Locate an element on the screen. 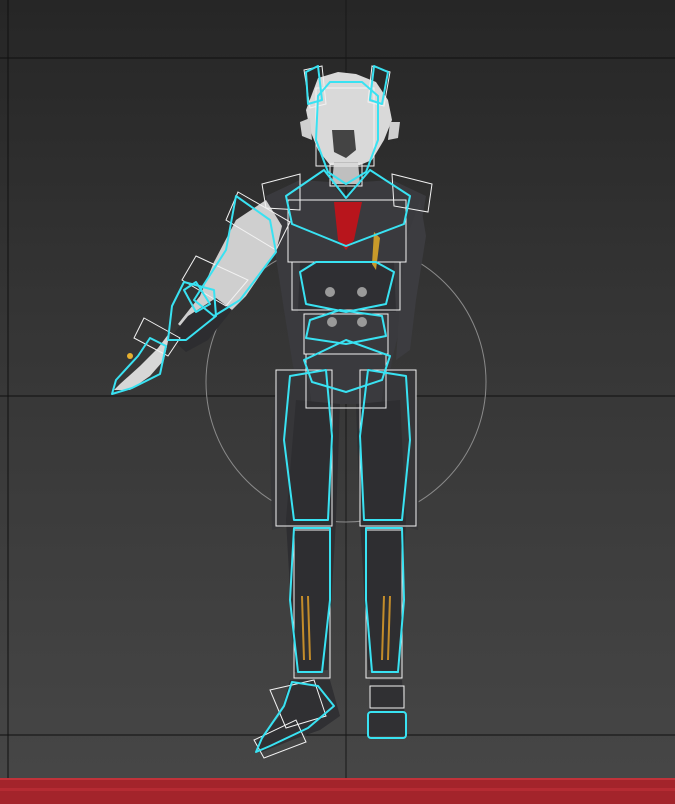  character-hand is located at coordinates (142, 361).